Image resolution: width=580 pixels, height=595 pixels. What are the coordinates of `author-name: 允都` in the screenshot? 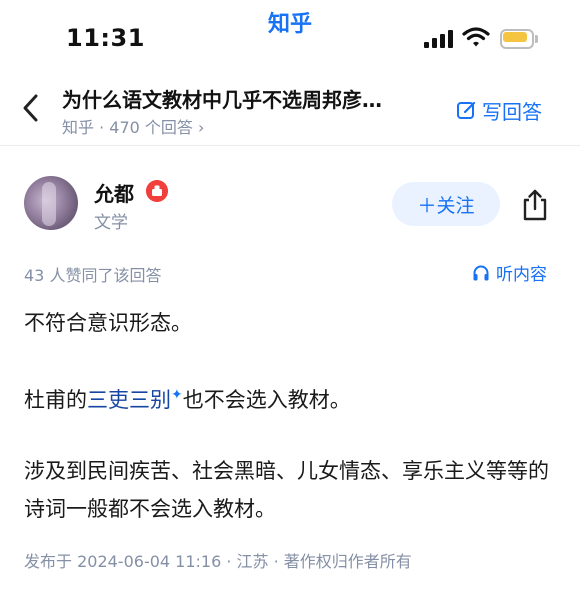 It's located at (114, 192).